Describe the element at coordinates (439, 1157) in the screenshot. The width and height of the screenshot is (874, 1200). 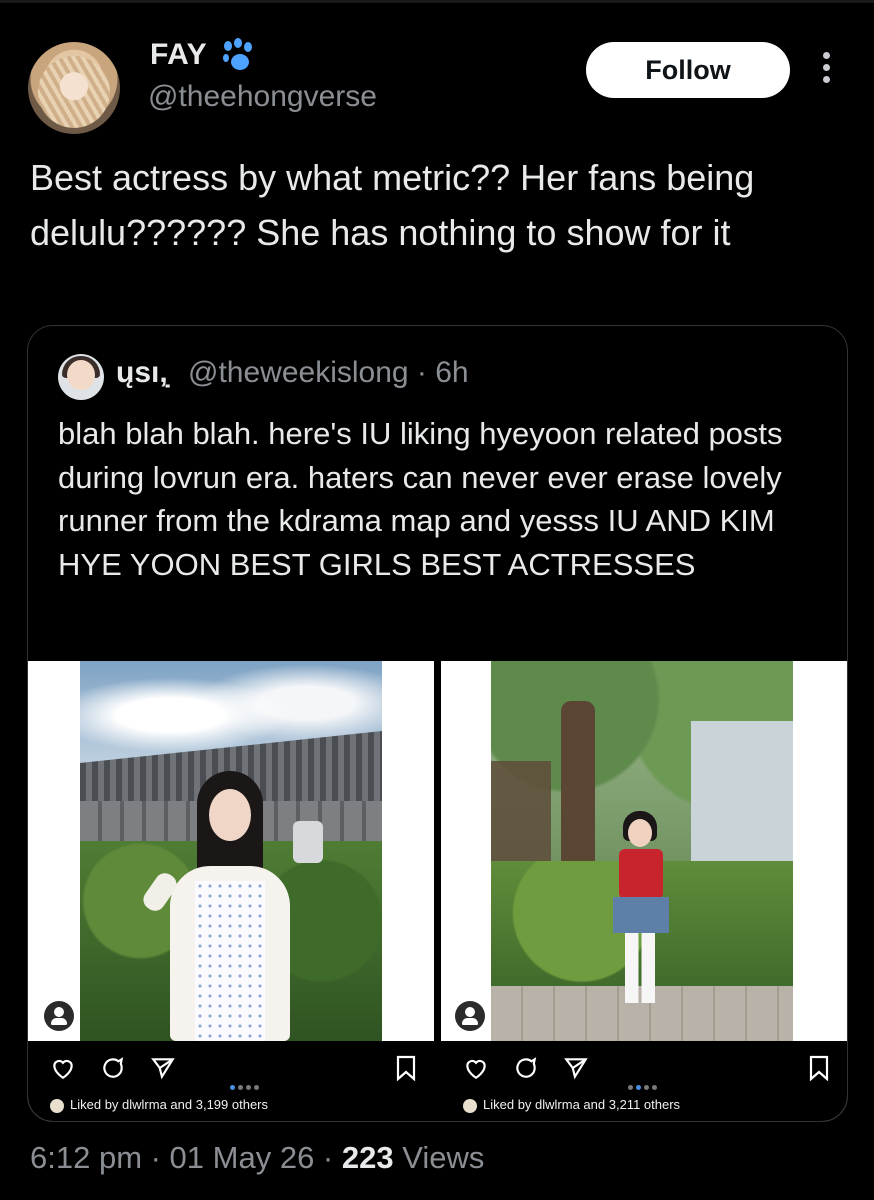
I see `views-label: Views` at that location.